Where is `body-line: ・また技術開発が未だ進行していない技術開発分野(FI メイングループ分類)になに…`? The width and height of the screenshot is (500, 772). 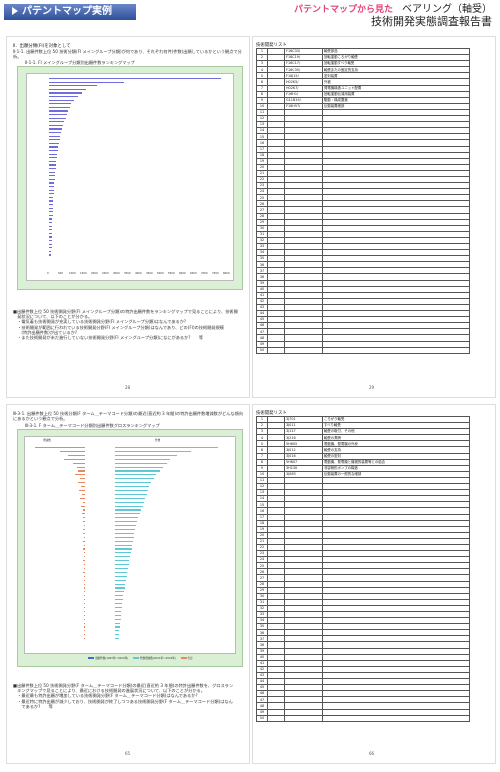 body-line: ・また技術開発が未だ進行していない技術開発分野(FI メイングループ分類)になに… is located at coordinates (108, 338).